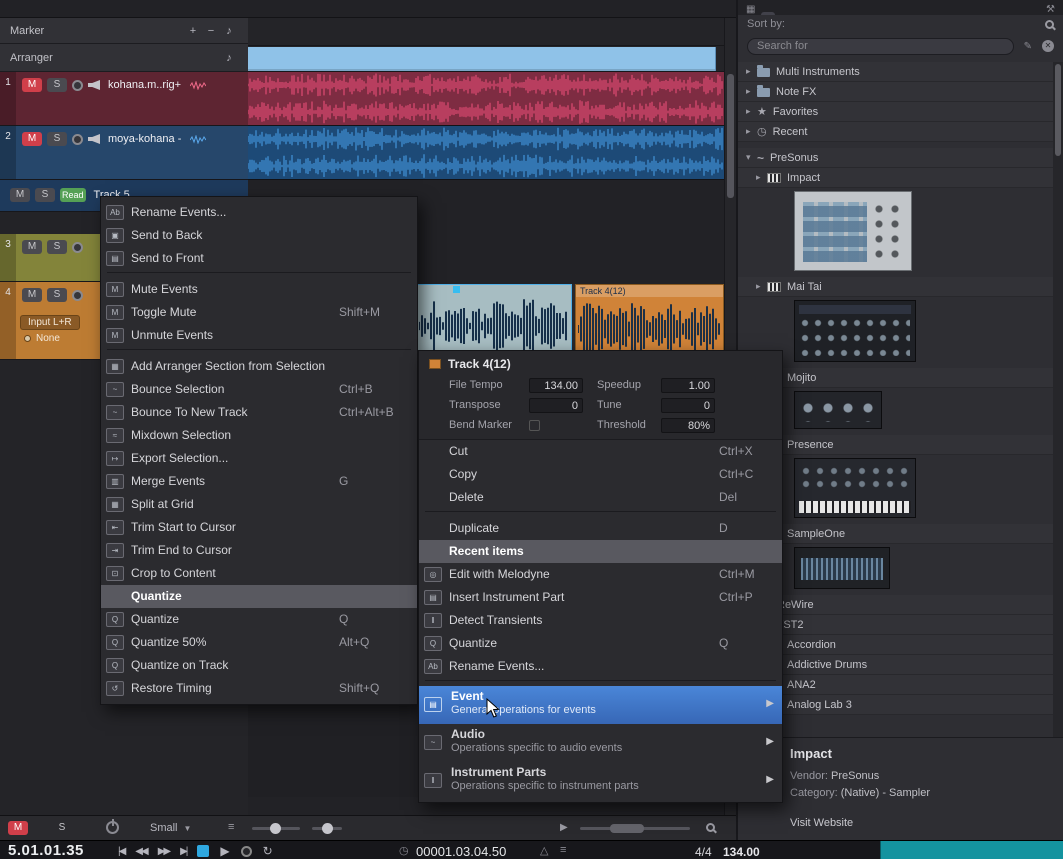 The image size is (1063, 859). Describe the element at coordinates (688, 405) in the screenshot. I see `tune-value: 0` at that location.